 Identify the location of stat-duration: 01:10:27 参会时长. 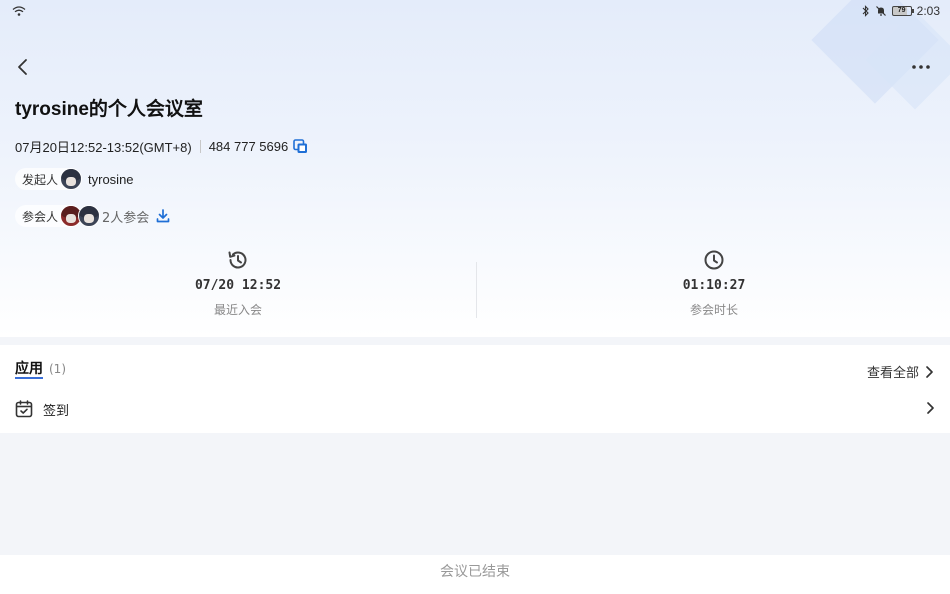
(714, 283).